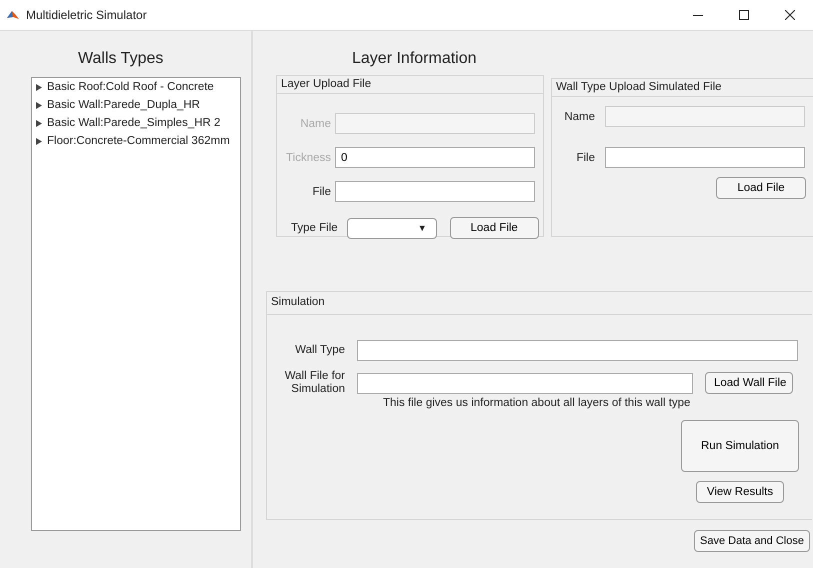  Describe the element at coordinates (744, 15) in the screenshot. I see `maximize-icon` at that location.